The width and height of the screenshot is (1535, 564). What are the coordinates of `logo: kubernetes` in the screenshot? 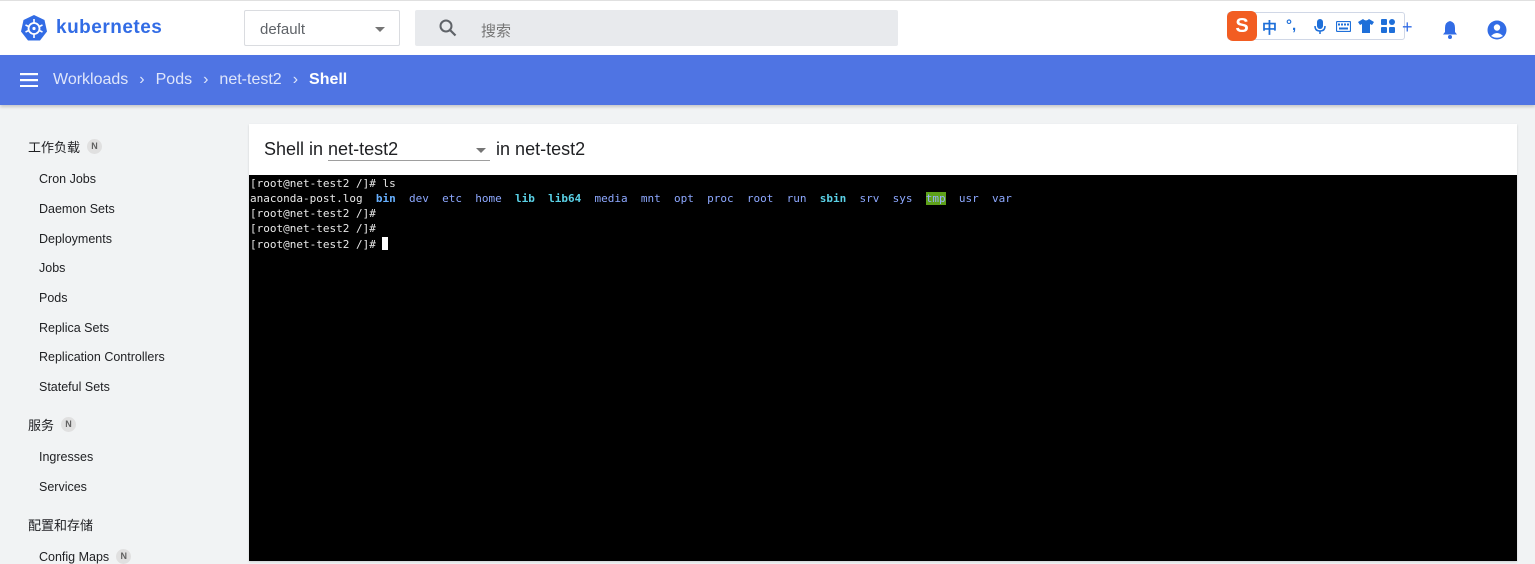 It's located at (91, 28).